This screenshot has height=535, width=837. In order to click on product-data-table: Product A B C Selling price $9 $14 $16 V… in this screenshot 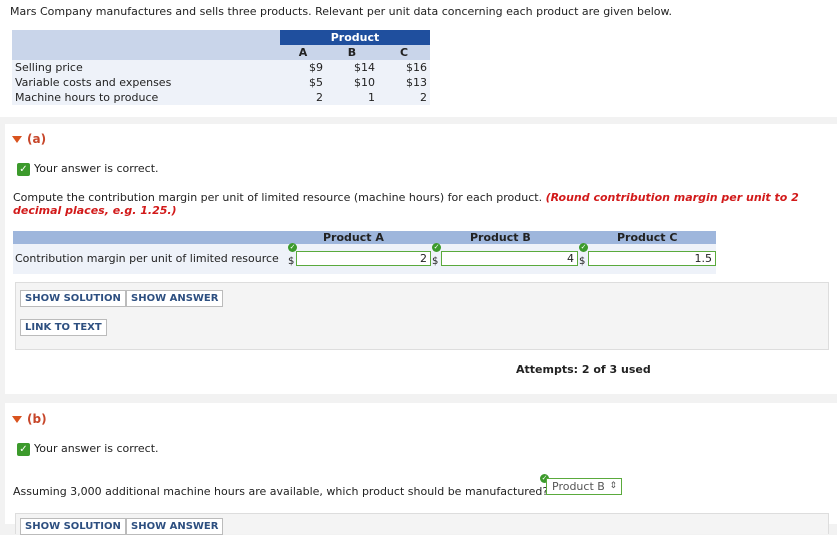, I will do `click(221, 67)`.